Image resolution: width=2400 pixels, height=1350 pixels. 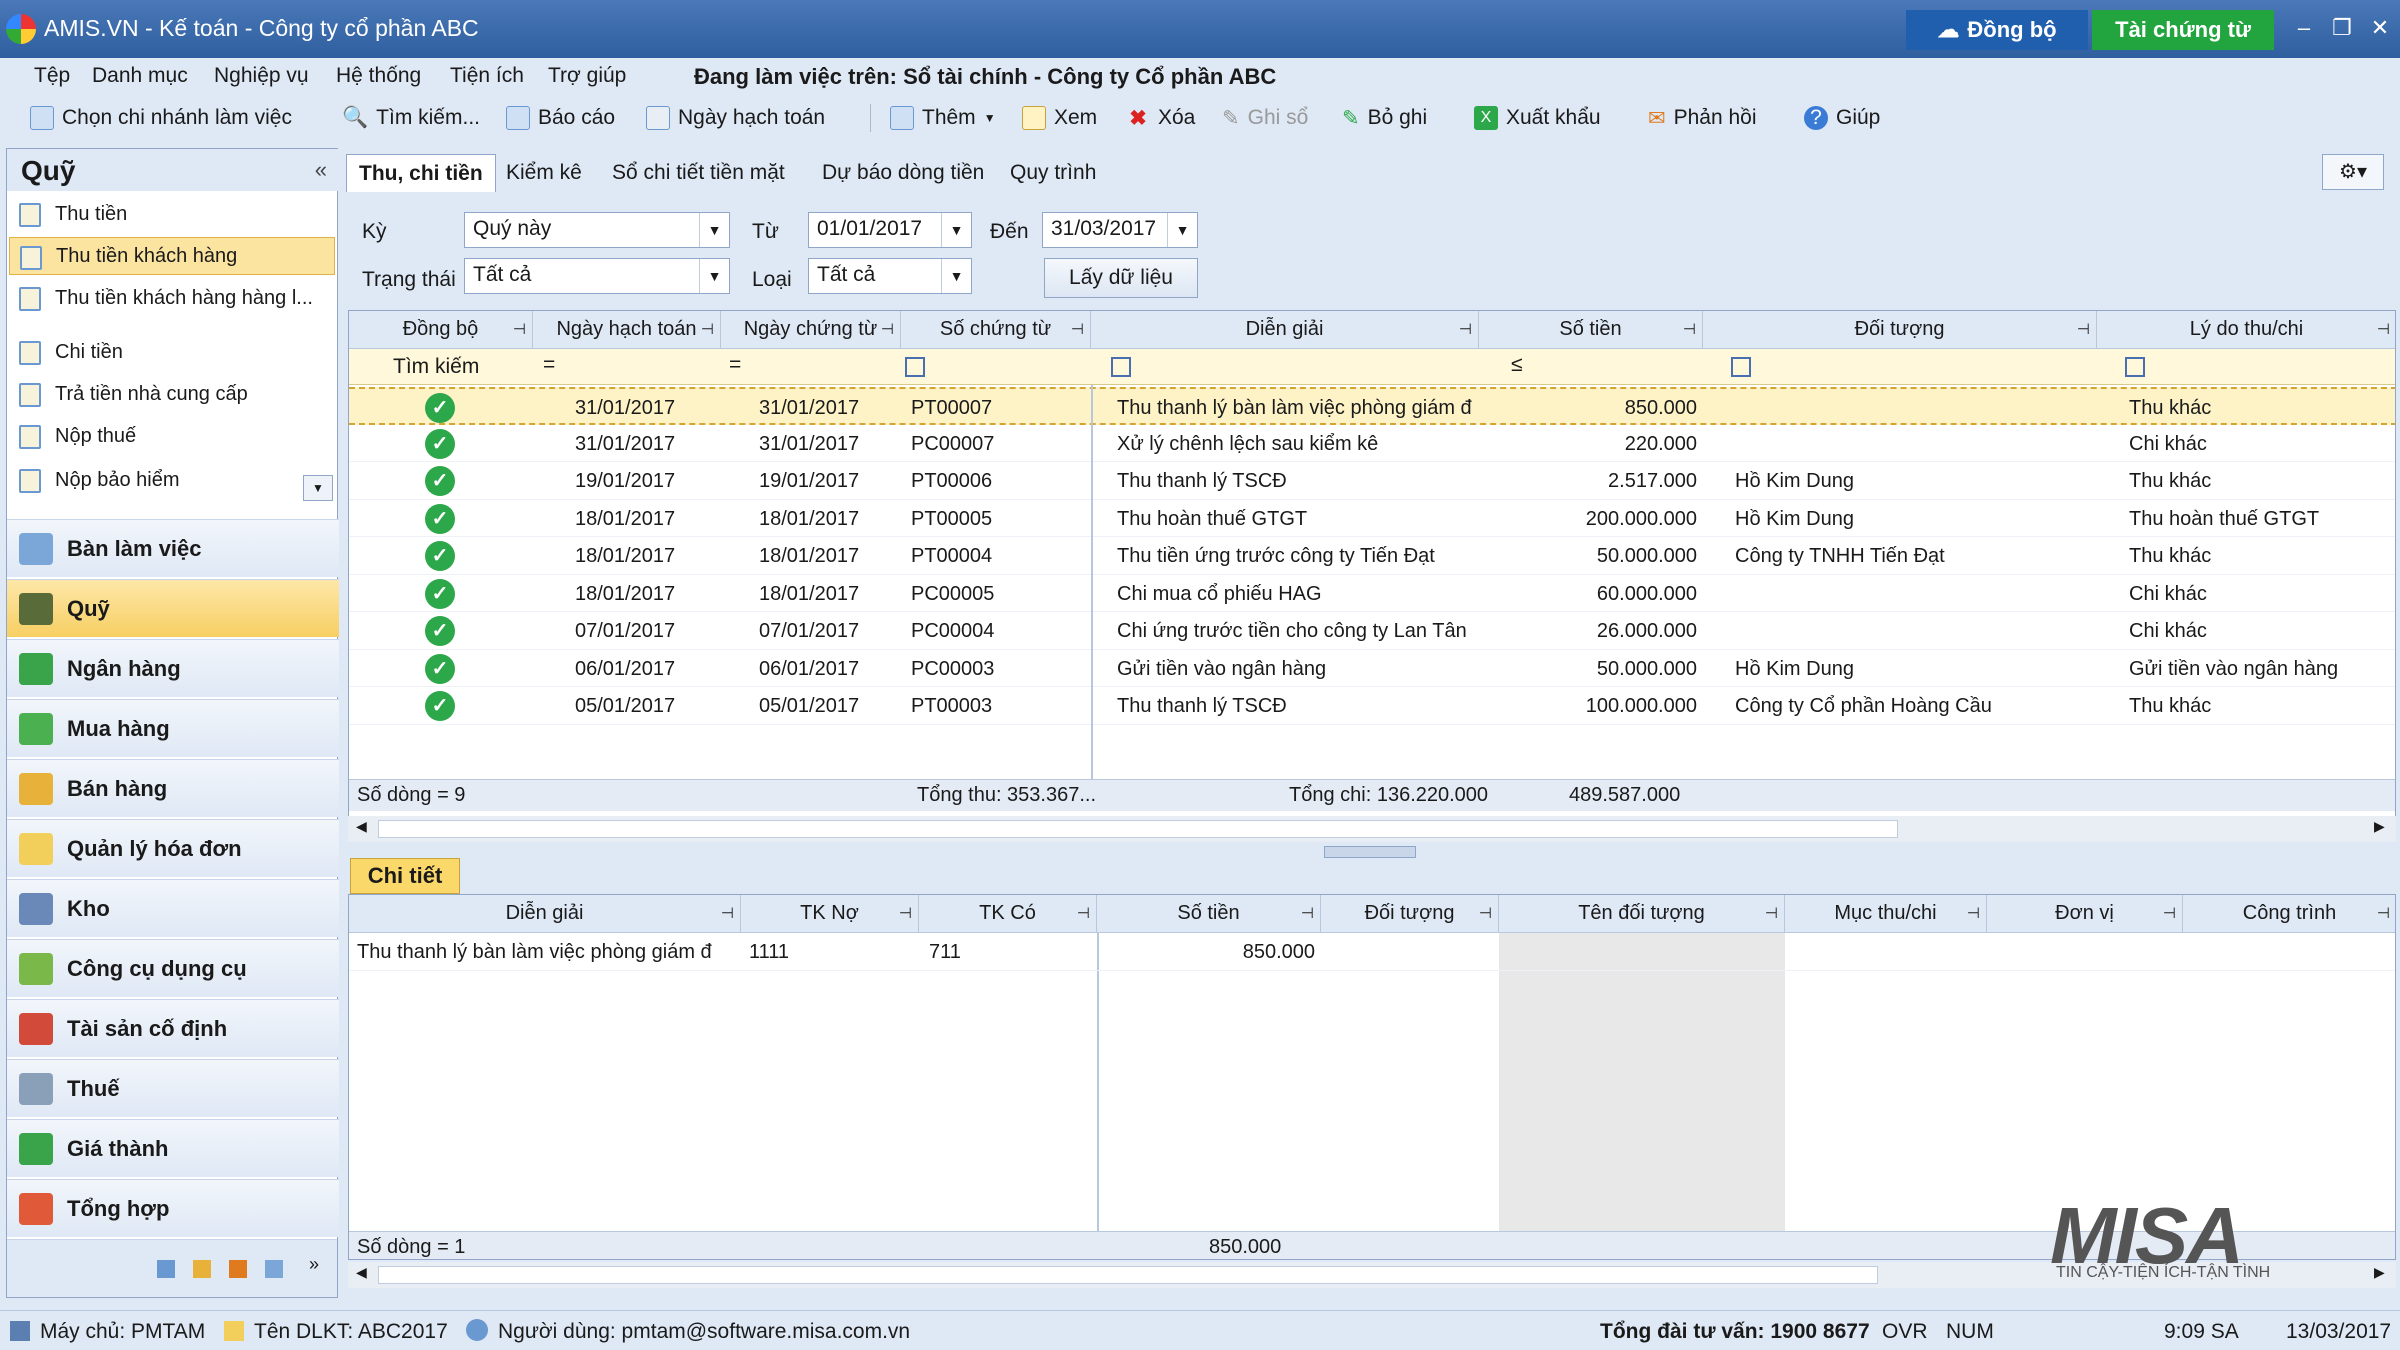 What do you see at coordinates (544, 173) in the screenshot?
I see `tab-stocktake: Kiểm kê` at bounding box center [544, 173].